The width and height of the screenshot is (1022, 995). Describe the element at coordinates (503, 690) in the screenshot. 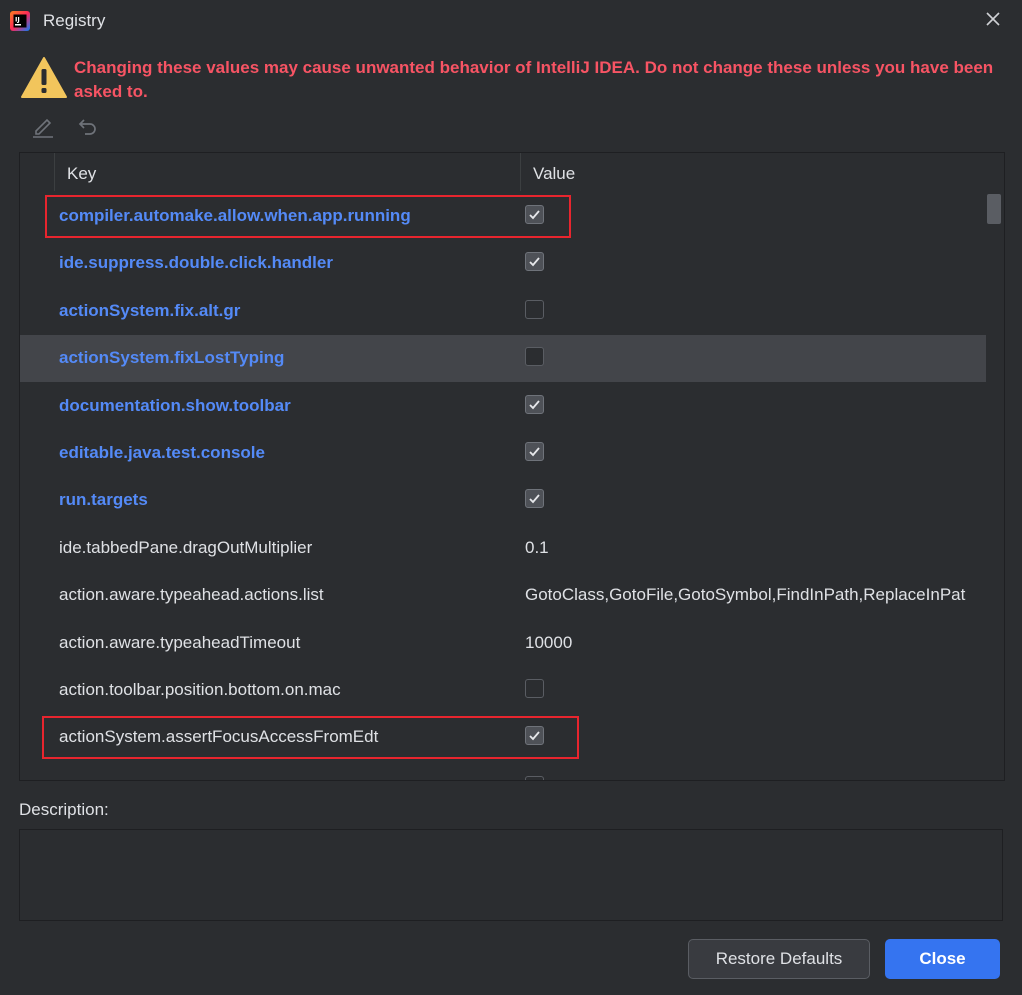

I see `table-row: action.toolbar.position.bottom.on.mac` at that location.